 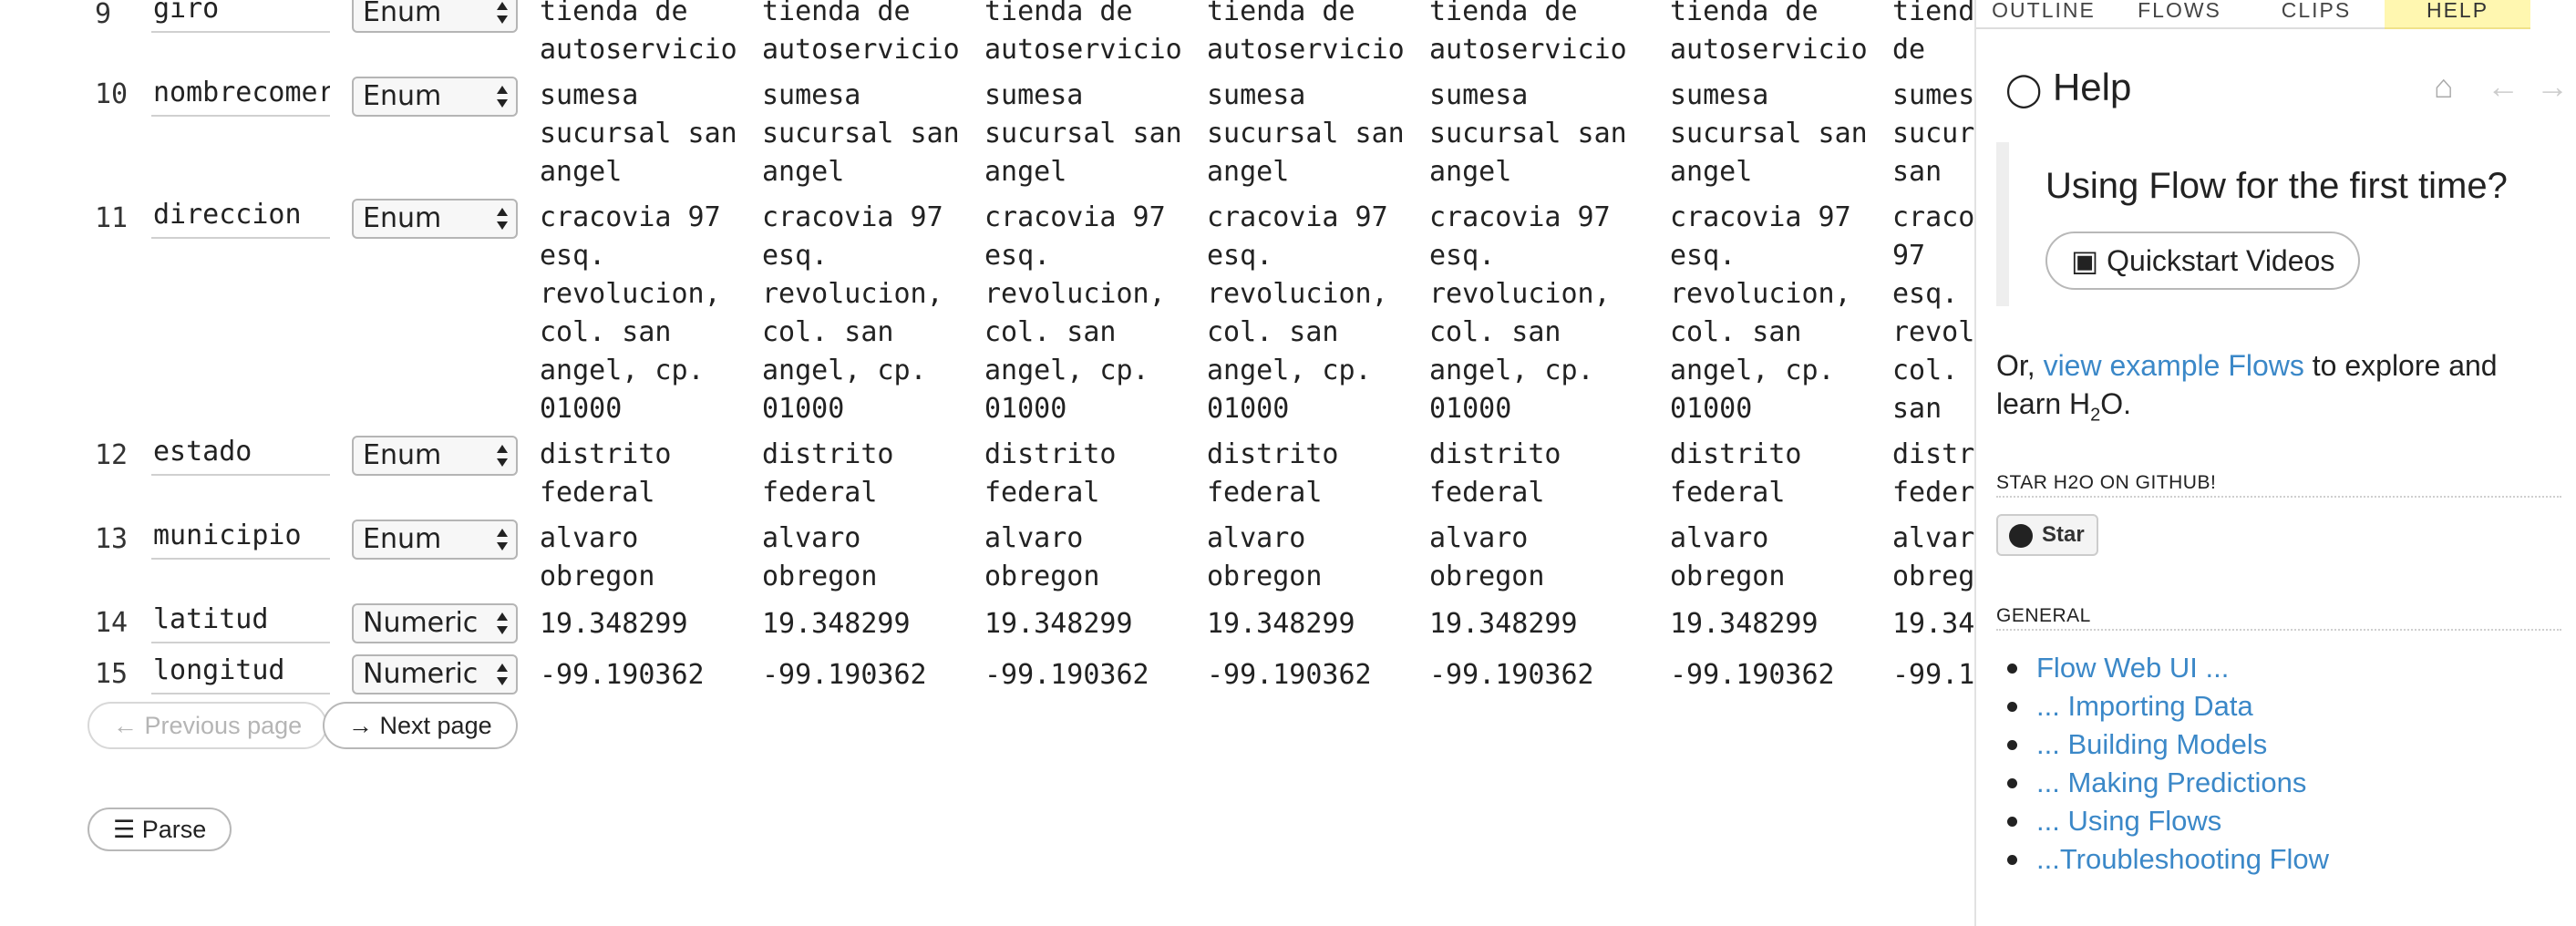 I want to click on view-example-flows-link: view example Flows, so click(x=2174, y=365).